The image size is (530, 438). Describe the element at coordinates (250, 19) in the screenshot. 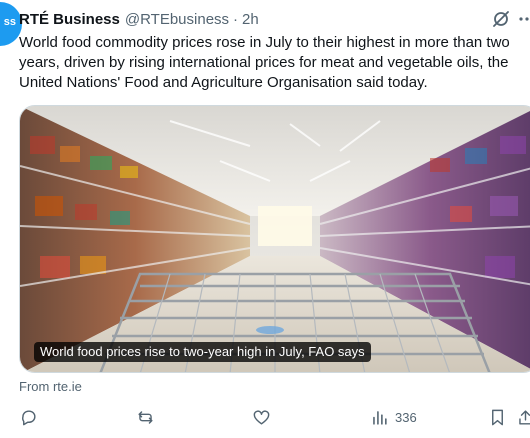

I see `timestamp: 2h` at that location.